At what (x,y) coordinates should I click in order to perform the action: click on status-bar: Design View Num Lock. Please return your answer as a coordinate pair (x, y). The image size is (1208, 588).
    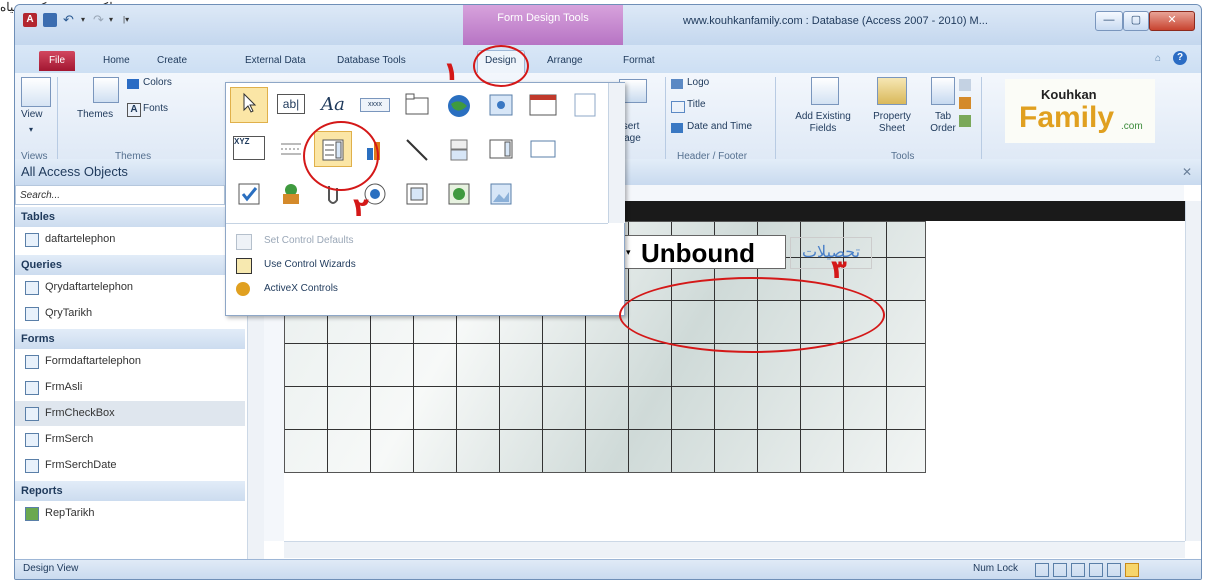
    Looking at the image, I should click on (608, 569).